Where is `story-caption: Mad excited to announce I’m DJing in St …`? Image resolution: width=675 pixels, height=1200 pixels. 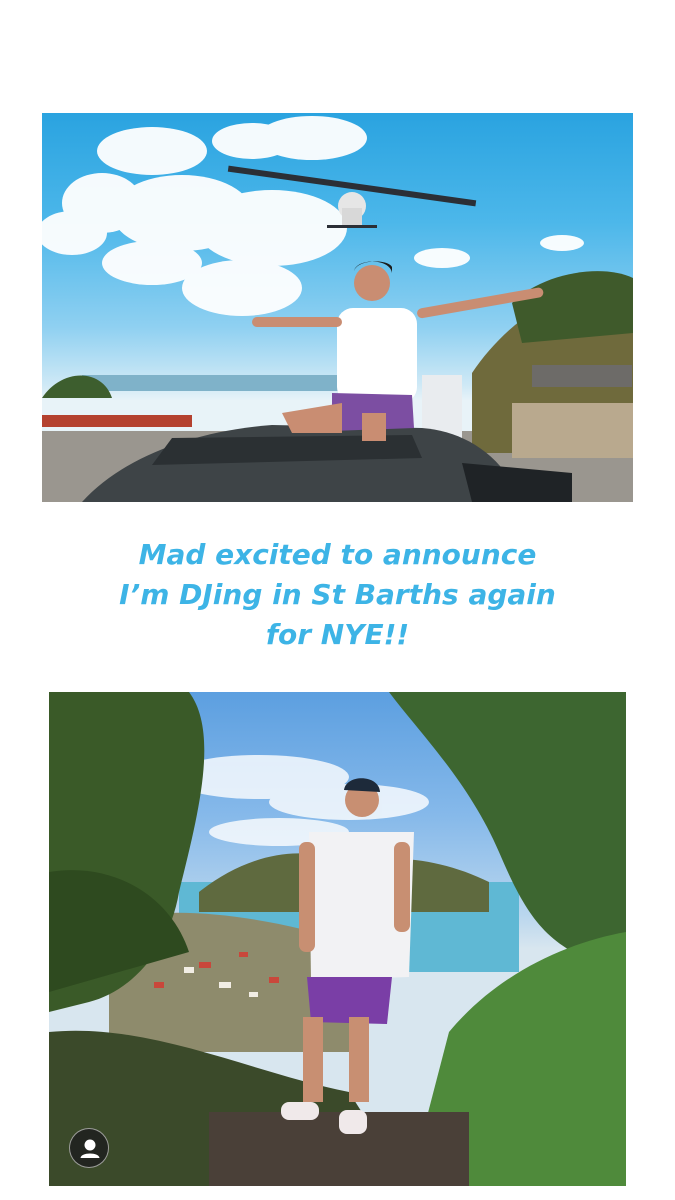 story-caption: Mad excited to announce I’m DJing in St … is located at coordinates (337, 595).